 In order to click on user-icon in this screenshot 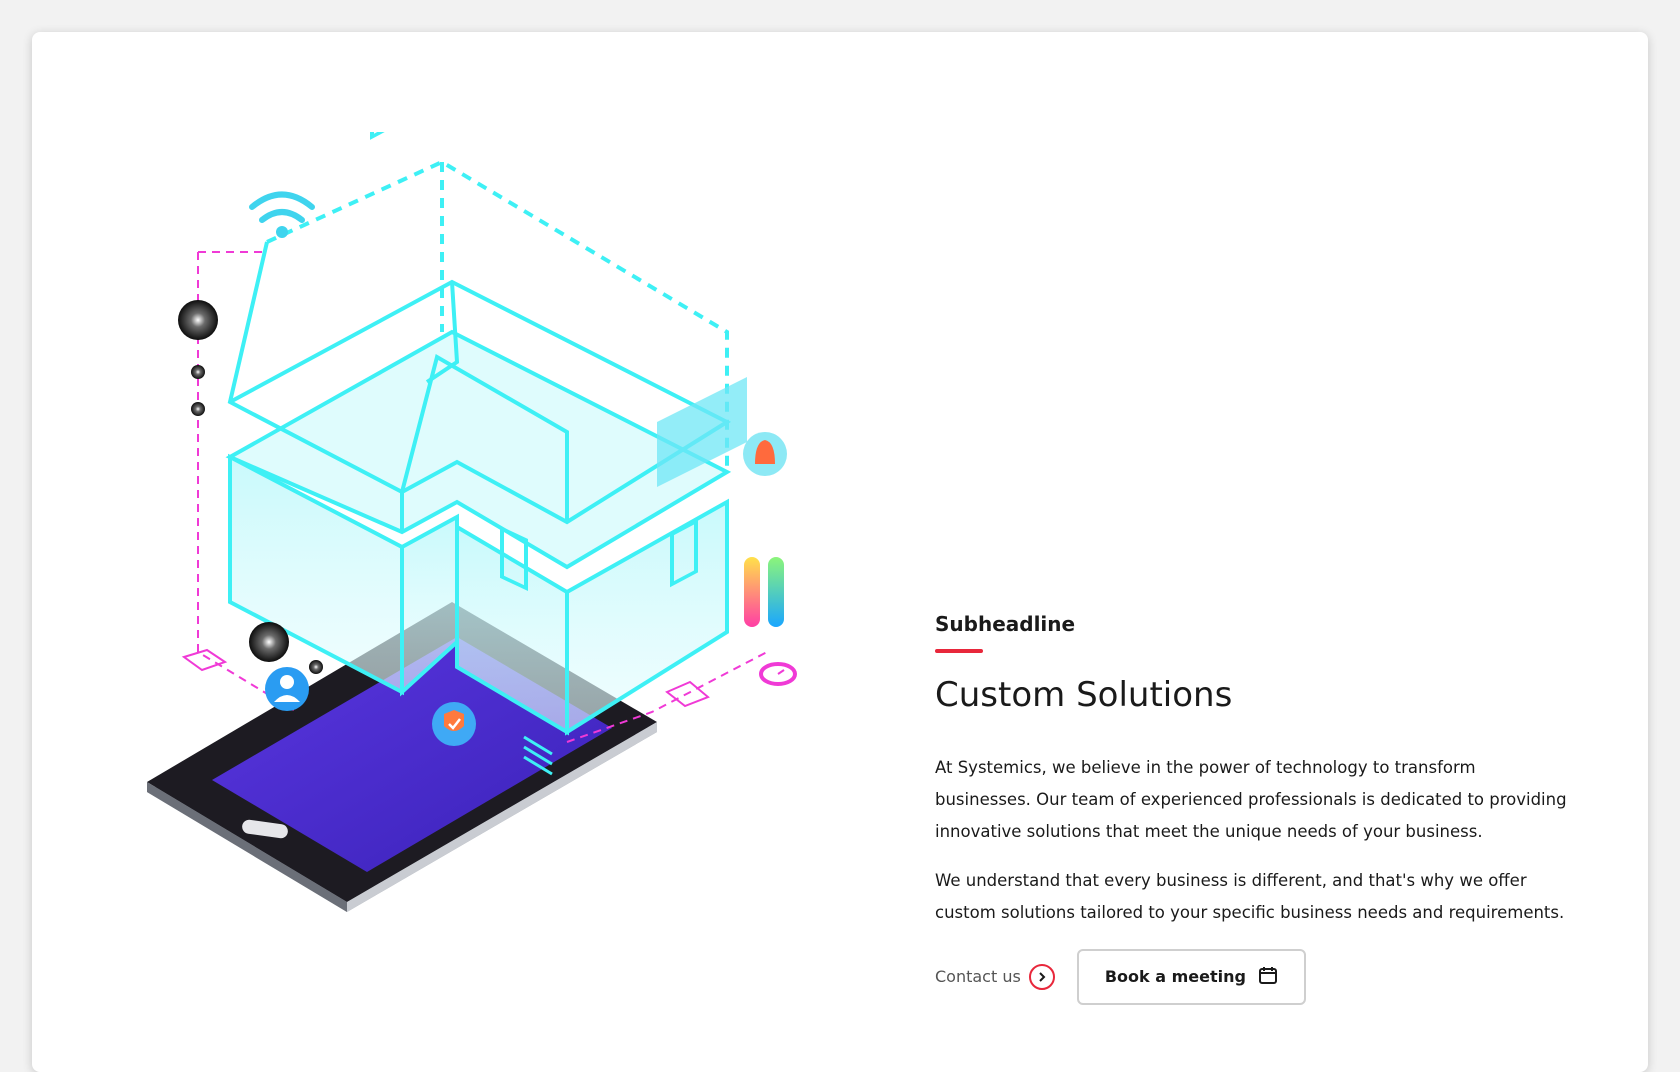, I will do `click(287, 689)`.